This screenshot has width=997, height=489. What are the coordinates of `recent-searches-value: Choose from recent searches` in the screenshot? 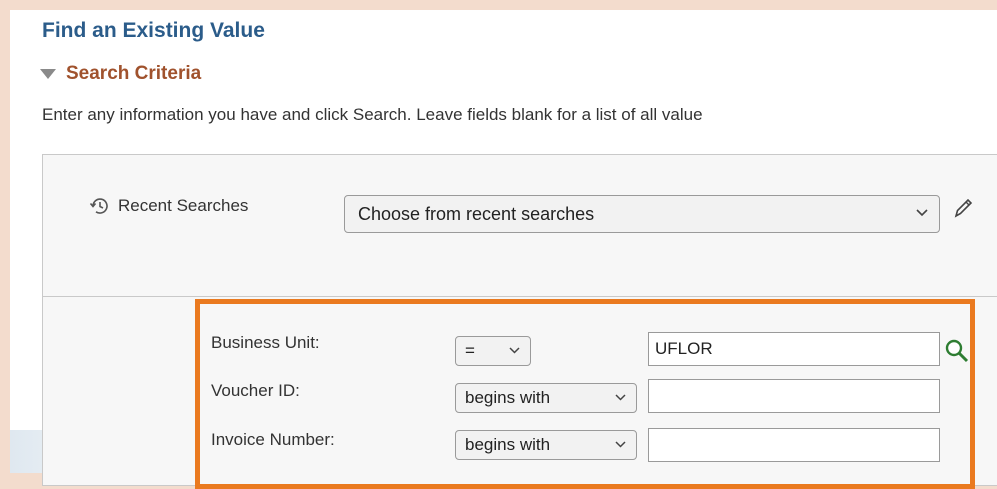 It's located at (476, 213).